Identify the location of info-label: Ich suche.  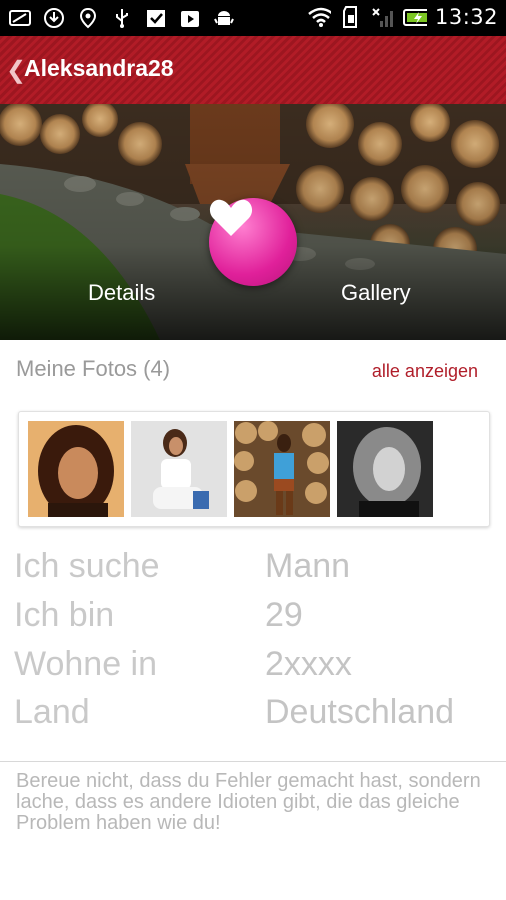
(87, 566).